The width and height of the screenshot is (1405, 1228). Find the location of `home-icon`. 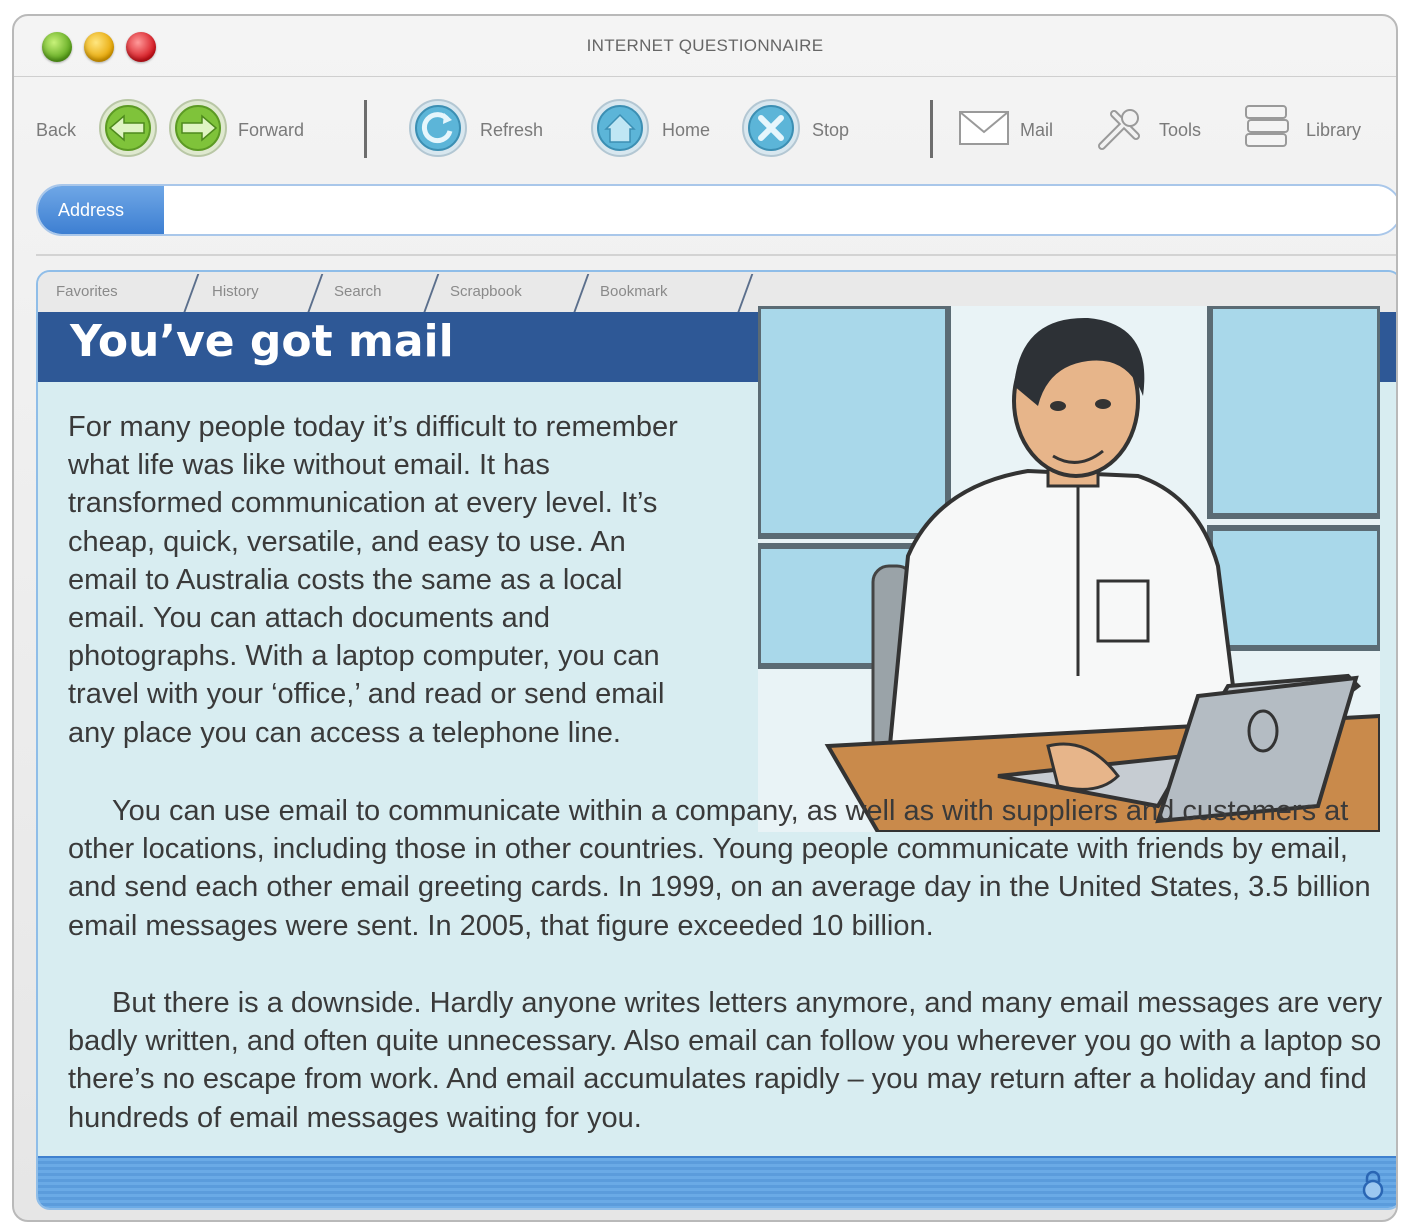

home-icon is located at coordinates (620, 128).